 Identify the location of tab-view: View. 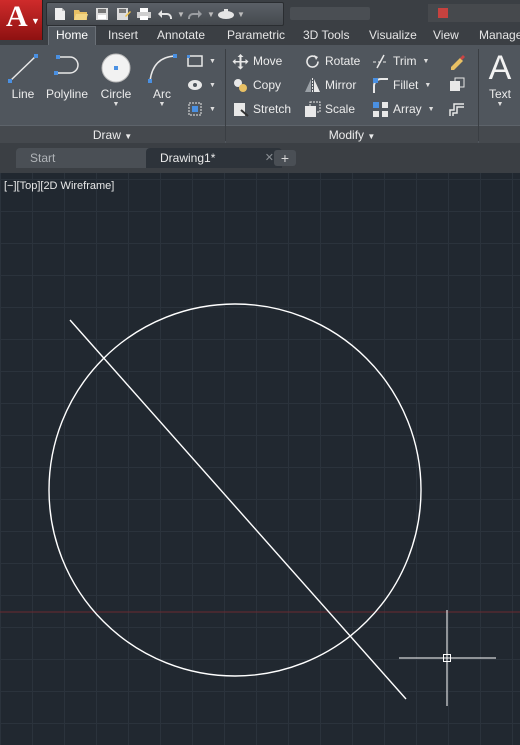
(446, 36).